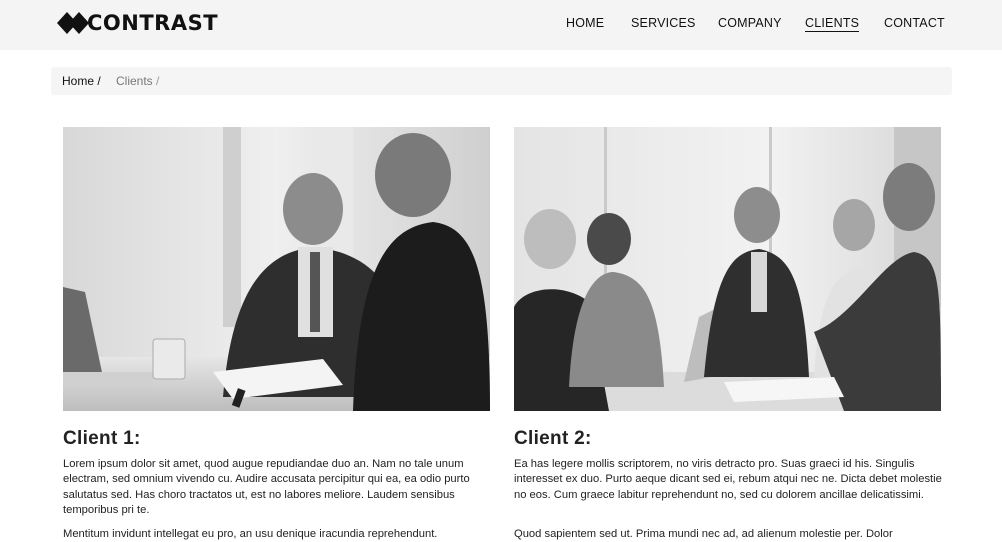 Image resolution: width=1002 pixels, height=542 pixels. Describe the element at coordinates (832, 24) in the screenshot. I see `nav-clients: CLIENTS` at that location.